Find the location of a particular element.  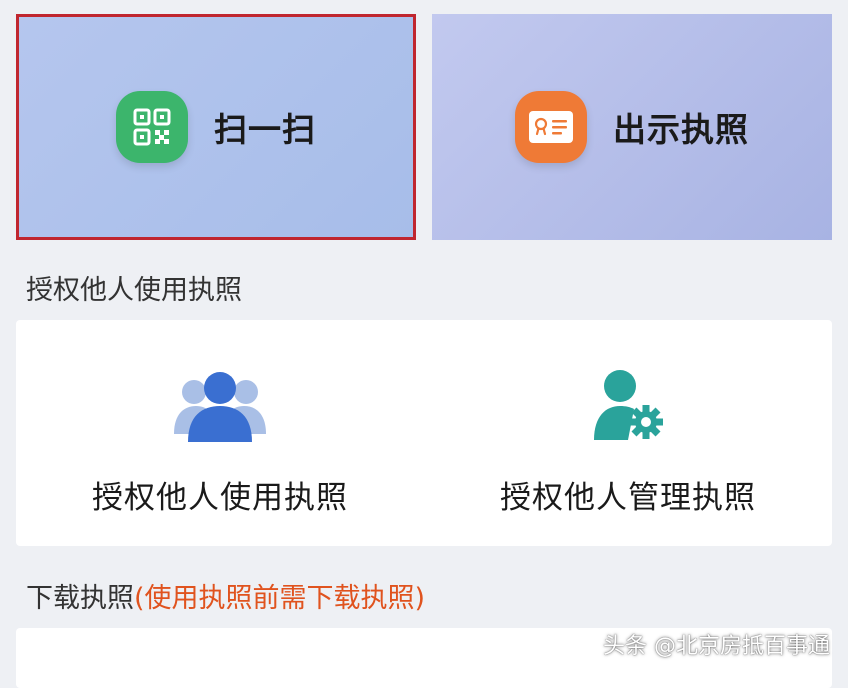

download-title: 下载执照 is located at coordinates (80, 598).